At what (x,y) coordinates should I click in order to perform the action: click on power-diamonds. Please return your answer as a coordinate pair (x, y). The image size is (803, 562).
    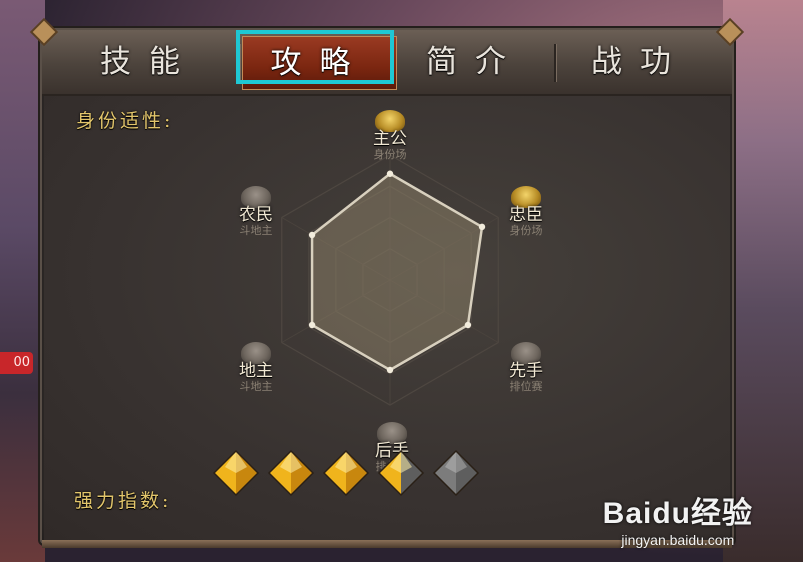
    Looking at the image, I should click on (346, 473).